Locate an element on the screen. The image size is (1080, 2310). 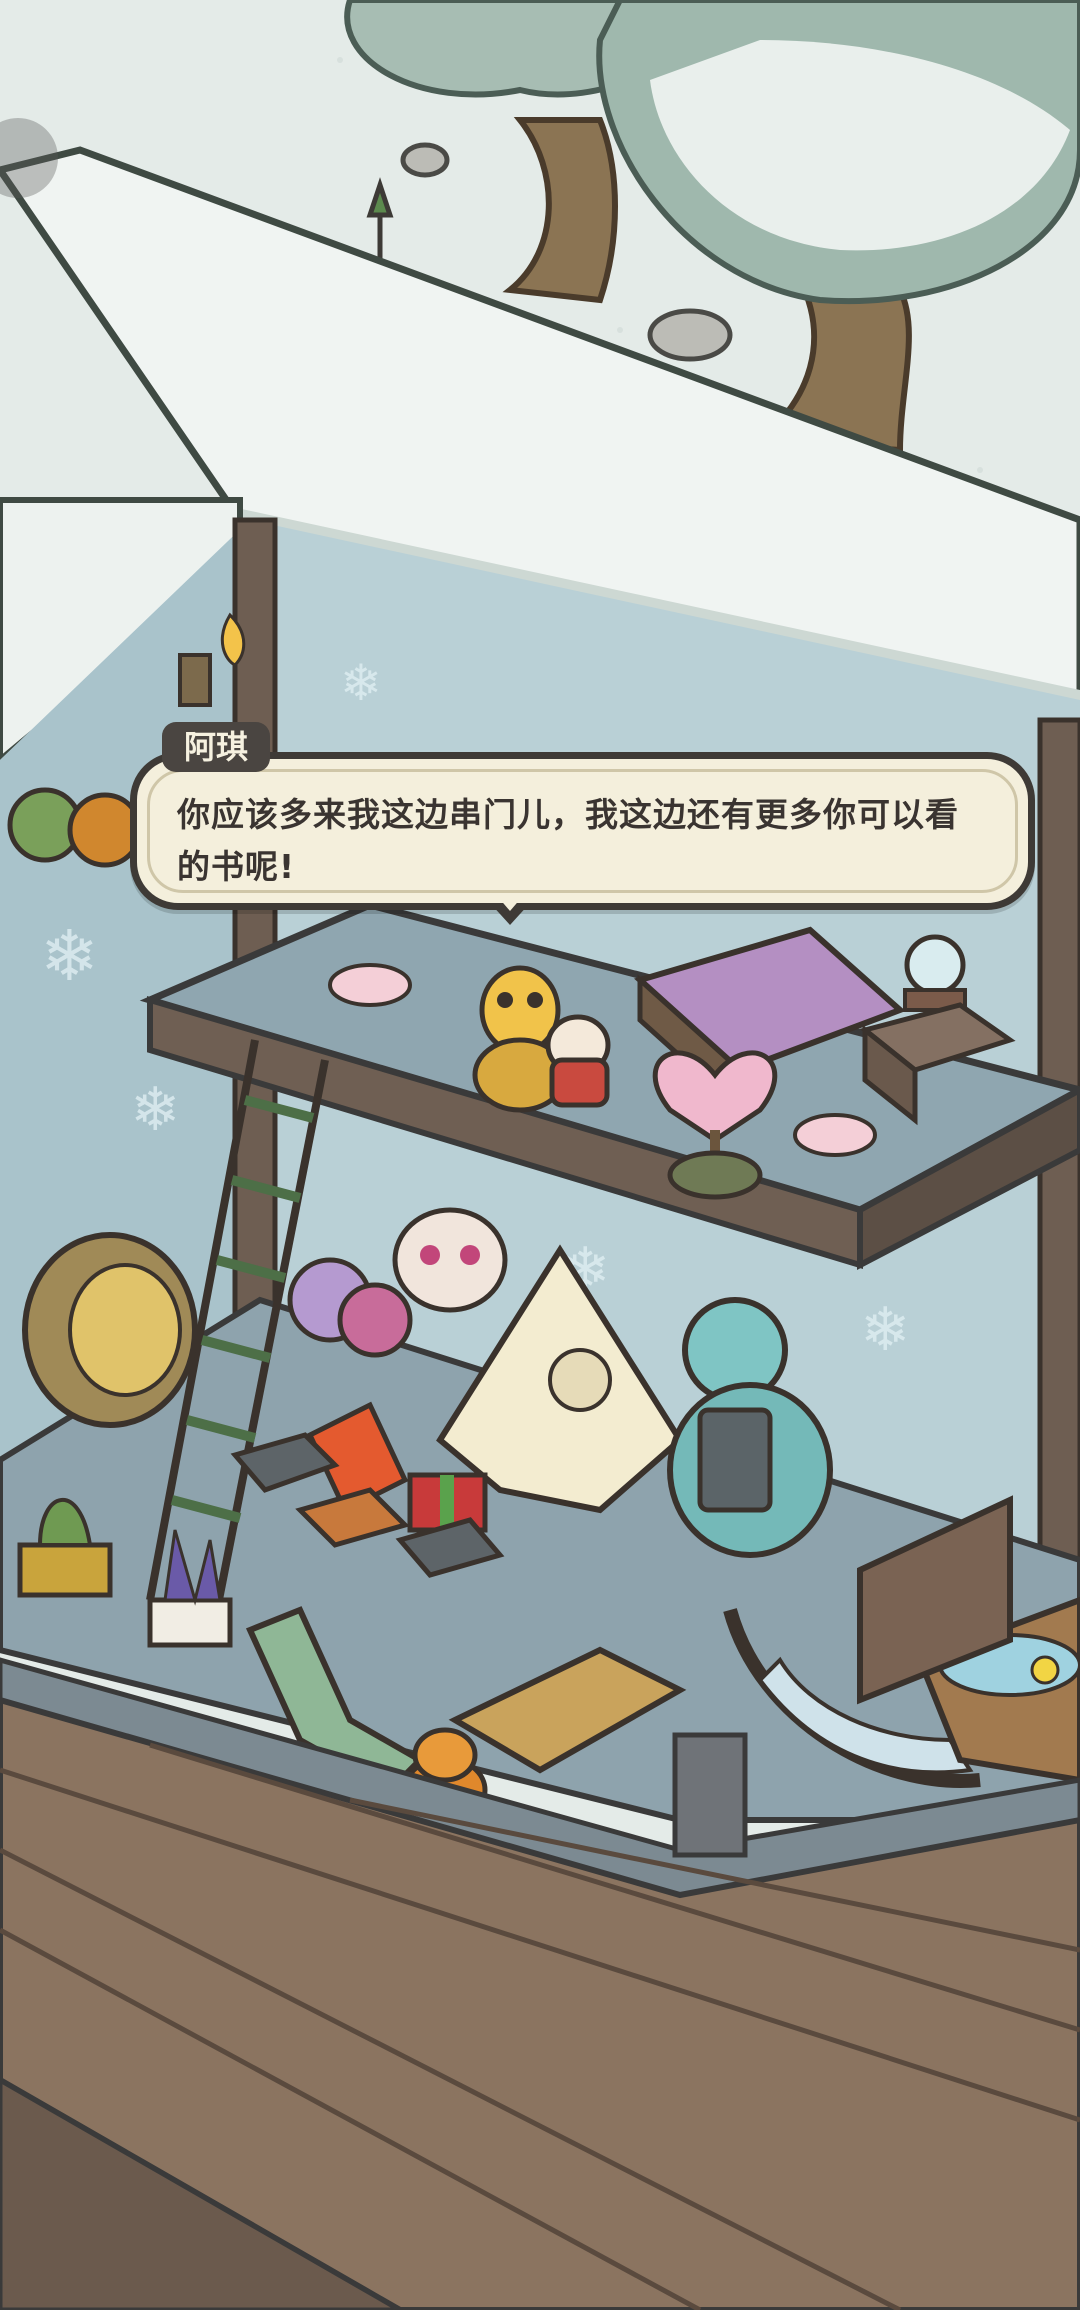
dialog-tail is located at coordinates (510, 911).